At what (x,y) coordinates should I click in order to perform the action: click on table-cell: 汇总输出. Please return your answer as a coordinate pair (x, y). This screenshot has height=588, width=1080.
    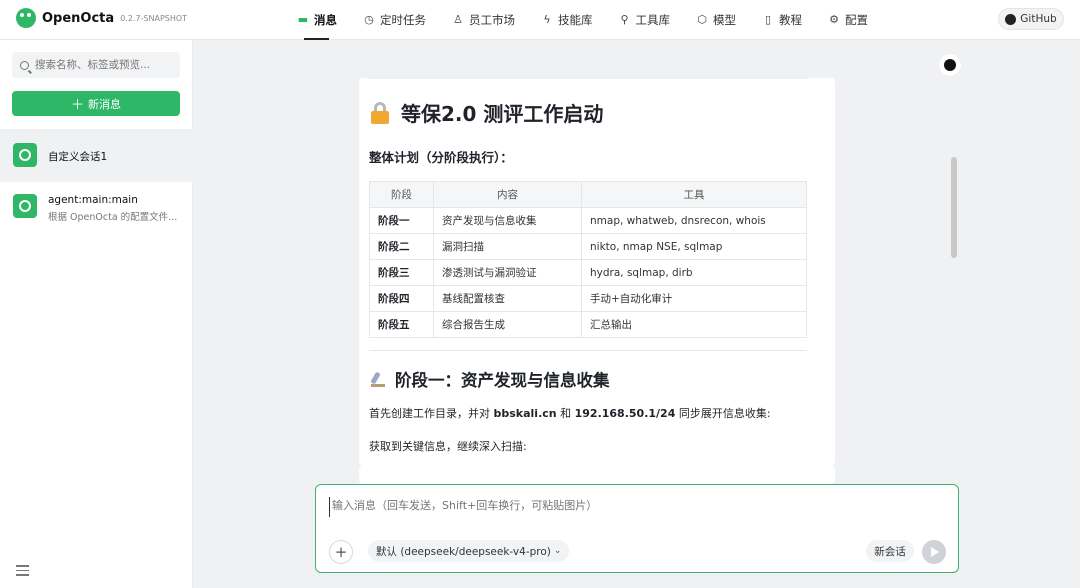
    Looking at the image, I should click on (694, 324).